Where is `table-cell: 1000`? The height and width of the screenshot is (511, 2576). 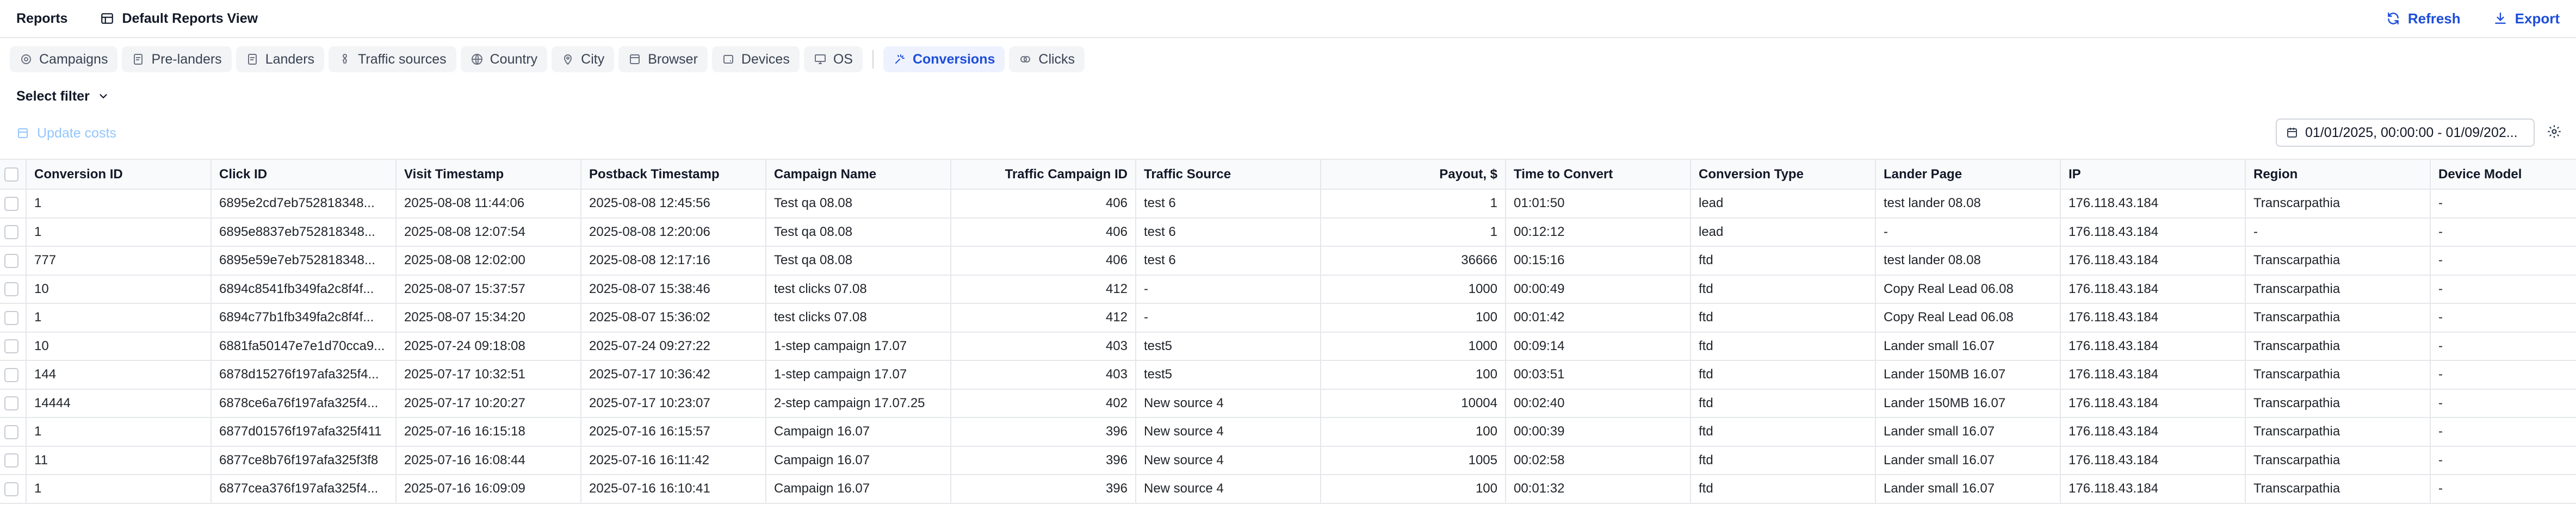 table-cell: 1000 is located at coordinates (1413, 346).